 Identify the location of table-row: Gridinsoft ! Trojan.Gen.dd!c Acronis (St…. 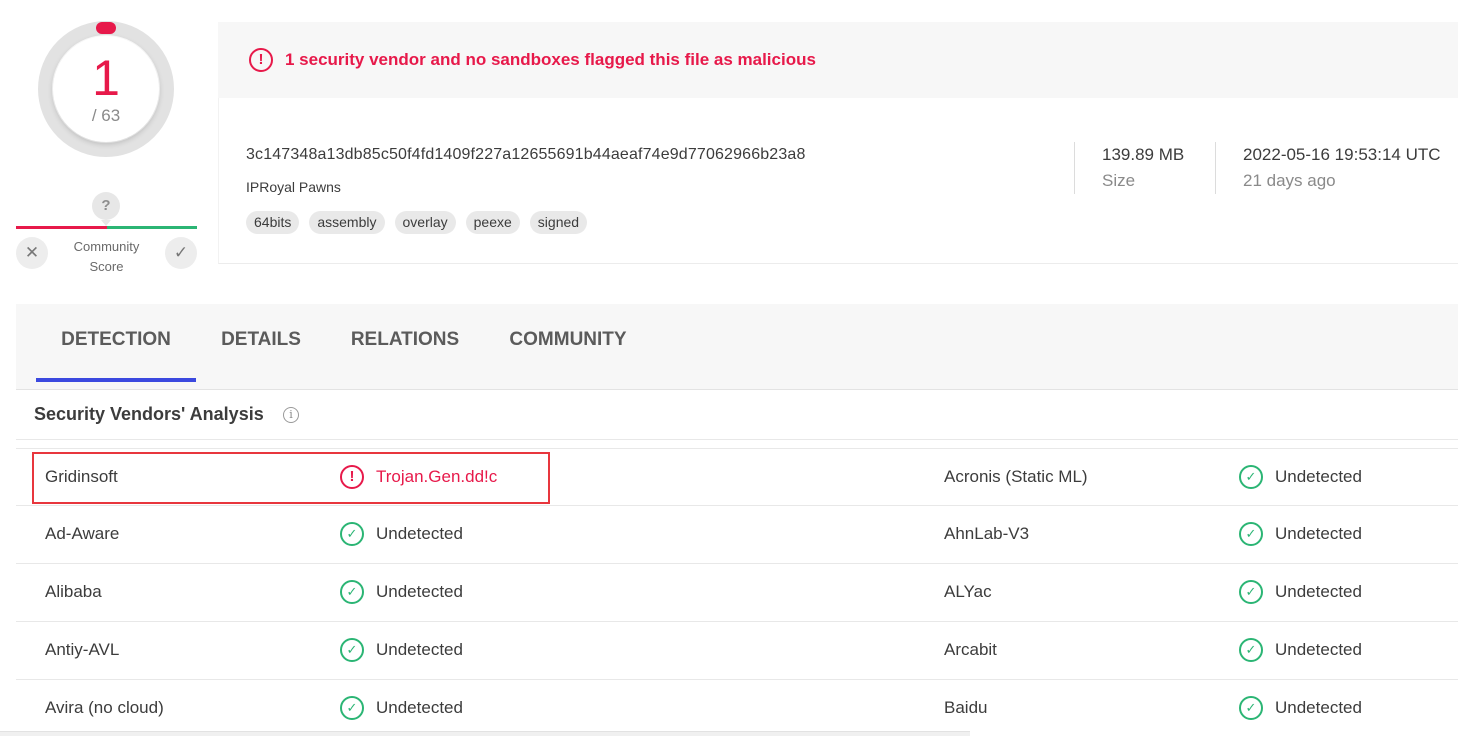
(737, 477).